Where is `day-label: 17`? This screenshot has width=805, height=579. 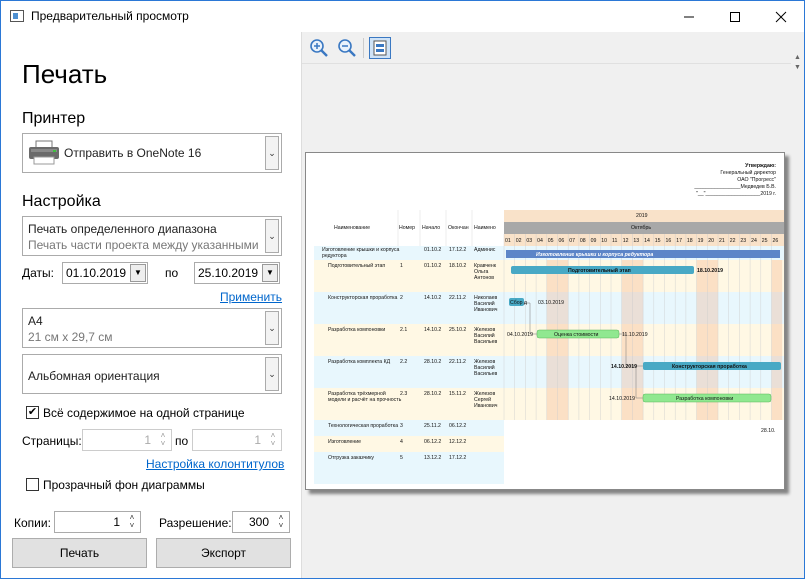 day-label: 17 is located at coordinates (679, 241).